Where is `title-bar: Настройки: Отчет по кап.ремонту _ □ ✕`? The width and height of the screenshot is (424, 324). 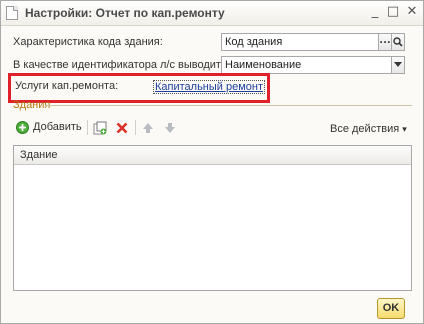
title-bar: Настройки: Отчет по кап.ремонту _ □ ✕ is located at coordinates (212, 13).